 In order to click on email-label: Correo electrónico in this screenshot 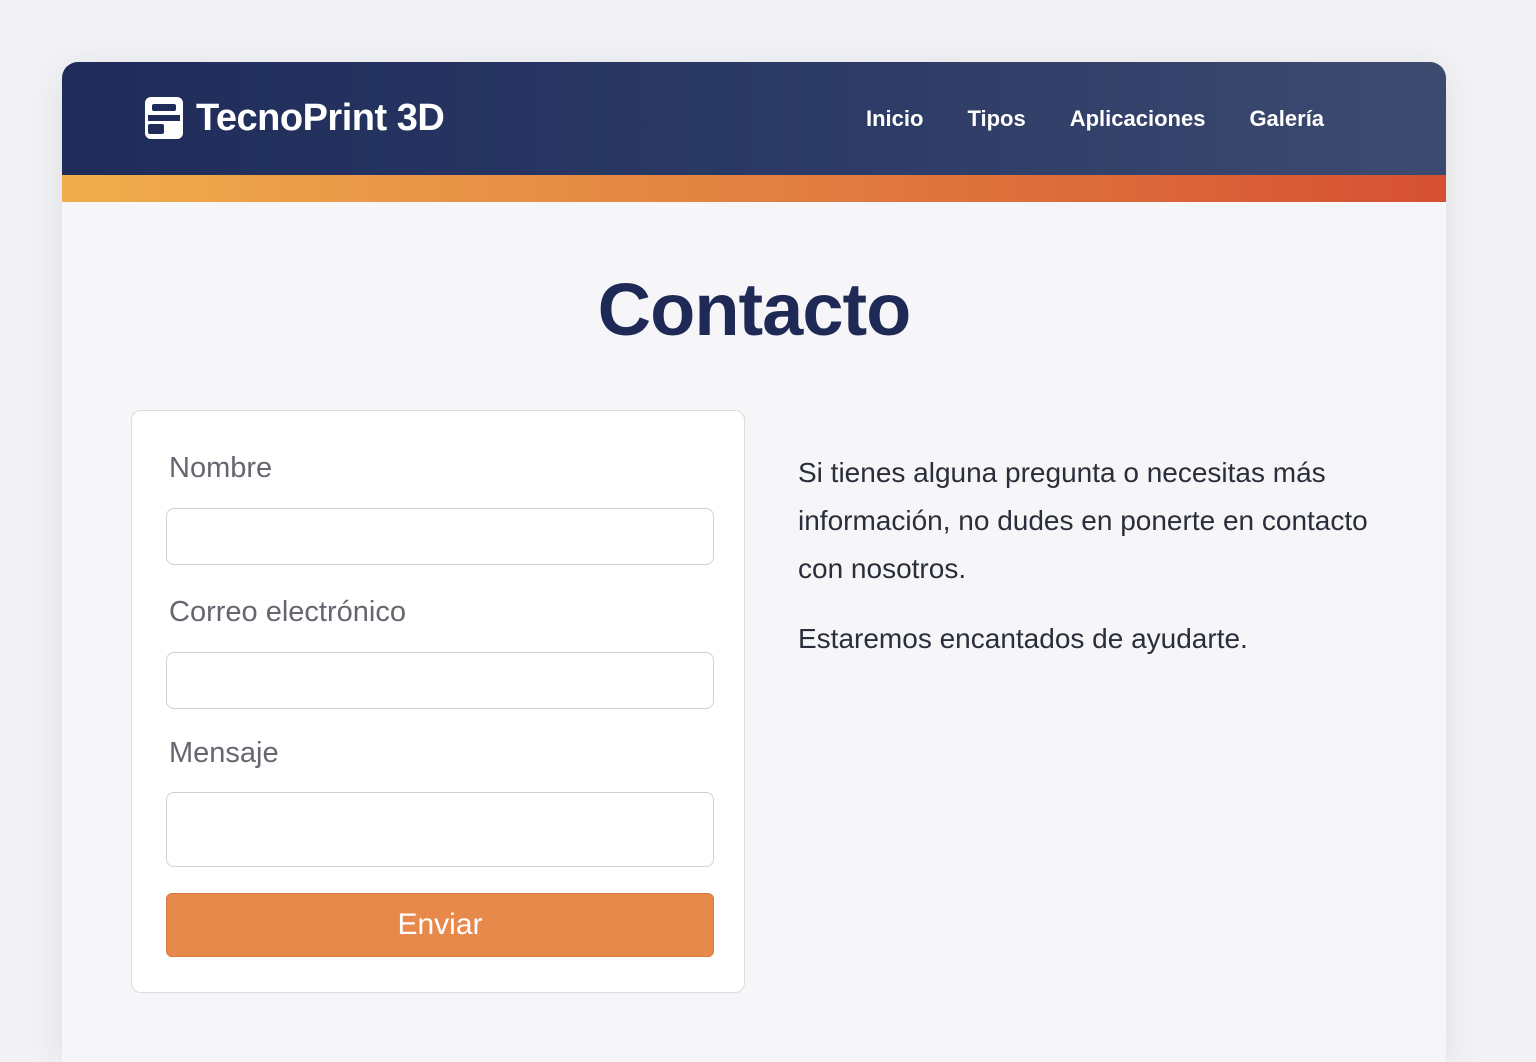, I will do `click(287, 612)`.